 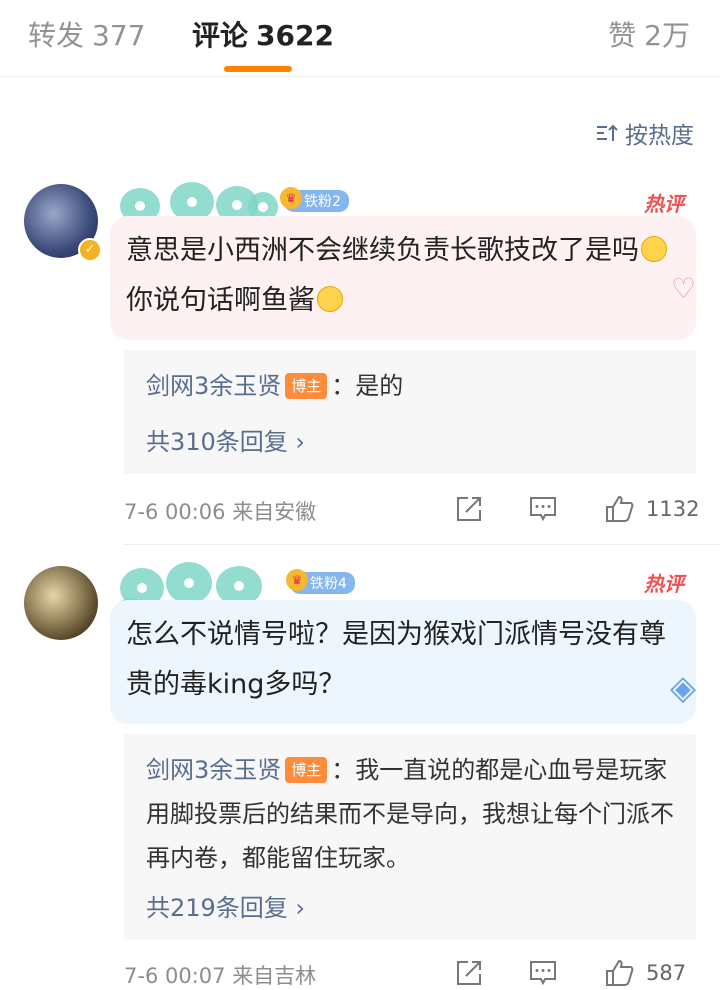 What do you see at coordinates (220, 300) in the screenshot?
I see `comment-text-part2: 你说句话啊鱼酱` at bounding box center [220, 300].